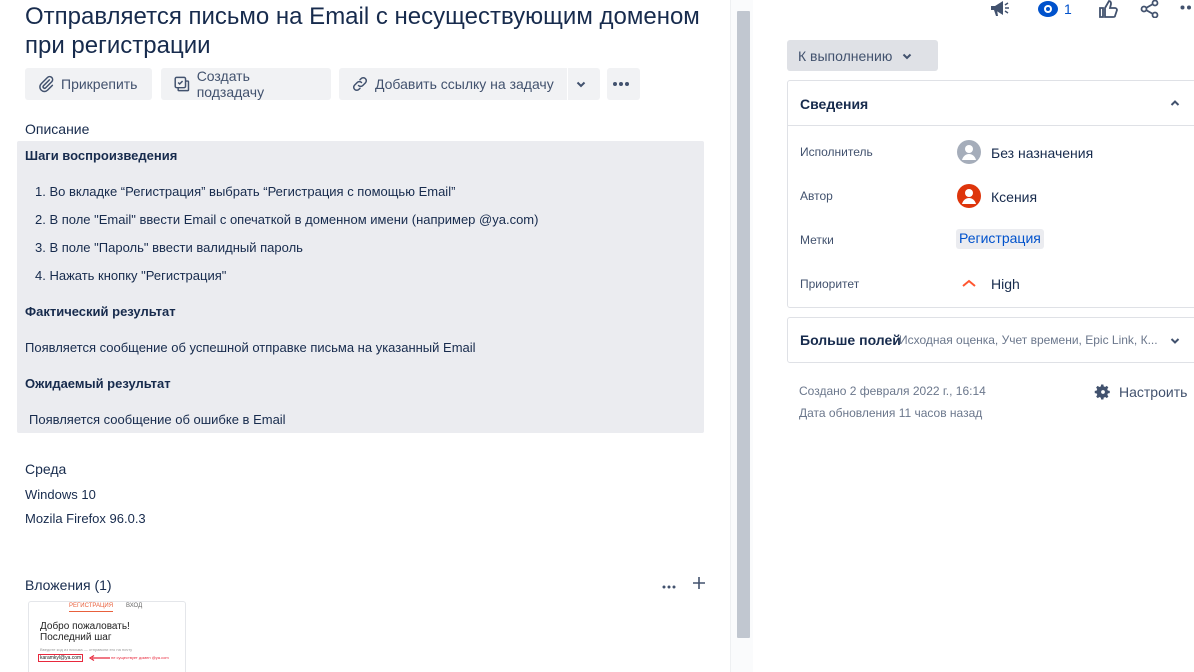  What do you see at coordinates (1068, 9) in the screenshot?
I see `watchers-count: 1` at bounding box center [1068, 9].